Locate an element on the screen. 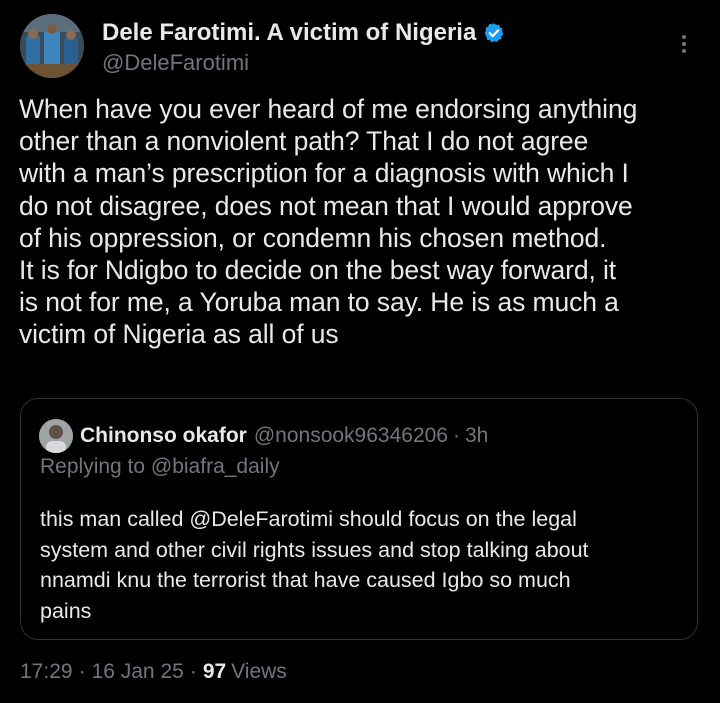 This screenshot has height=703, width=720. quoted-replying-to: Replying to @biafra_daily is located at coordinates (160, 466).